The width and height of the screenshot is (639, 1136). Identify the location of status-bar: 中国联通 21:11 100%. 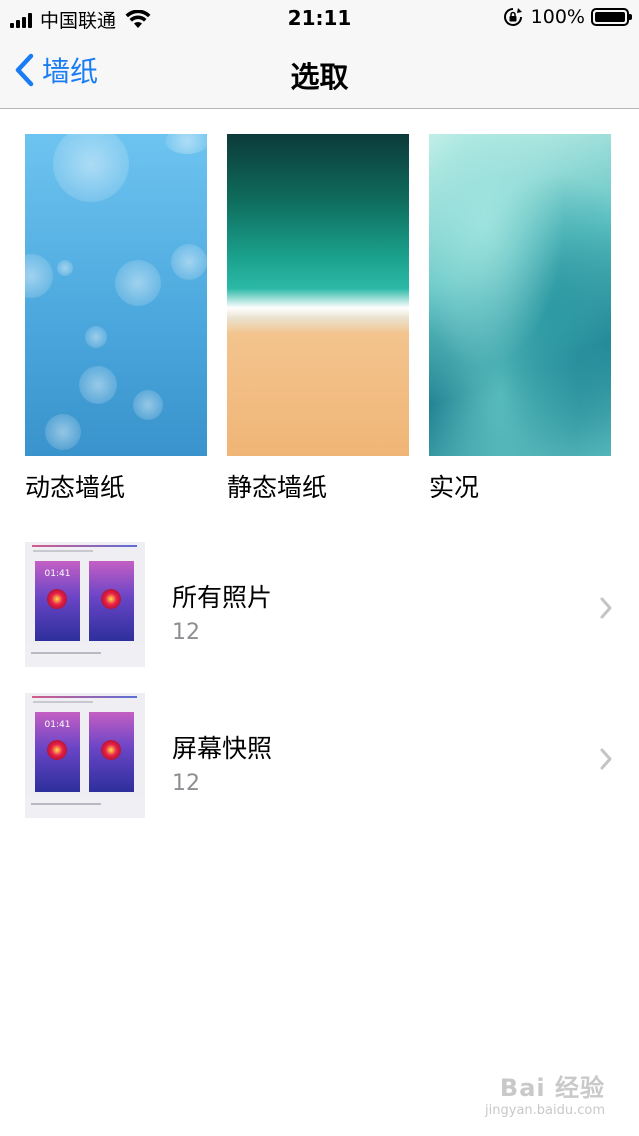
(319, 20).